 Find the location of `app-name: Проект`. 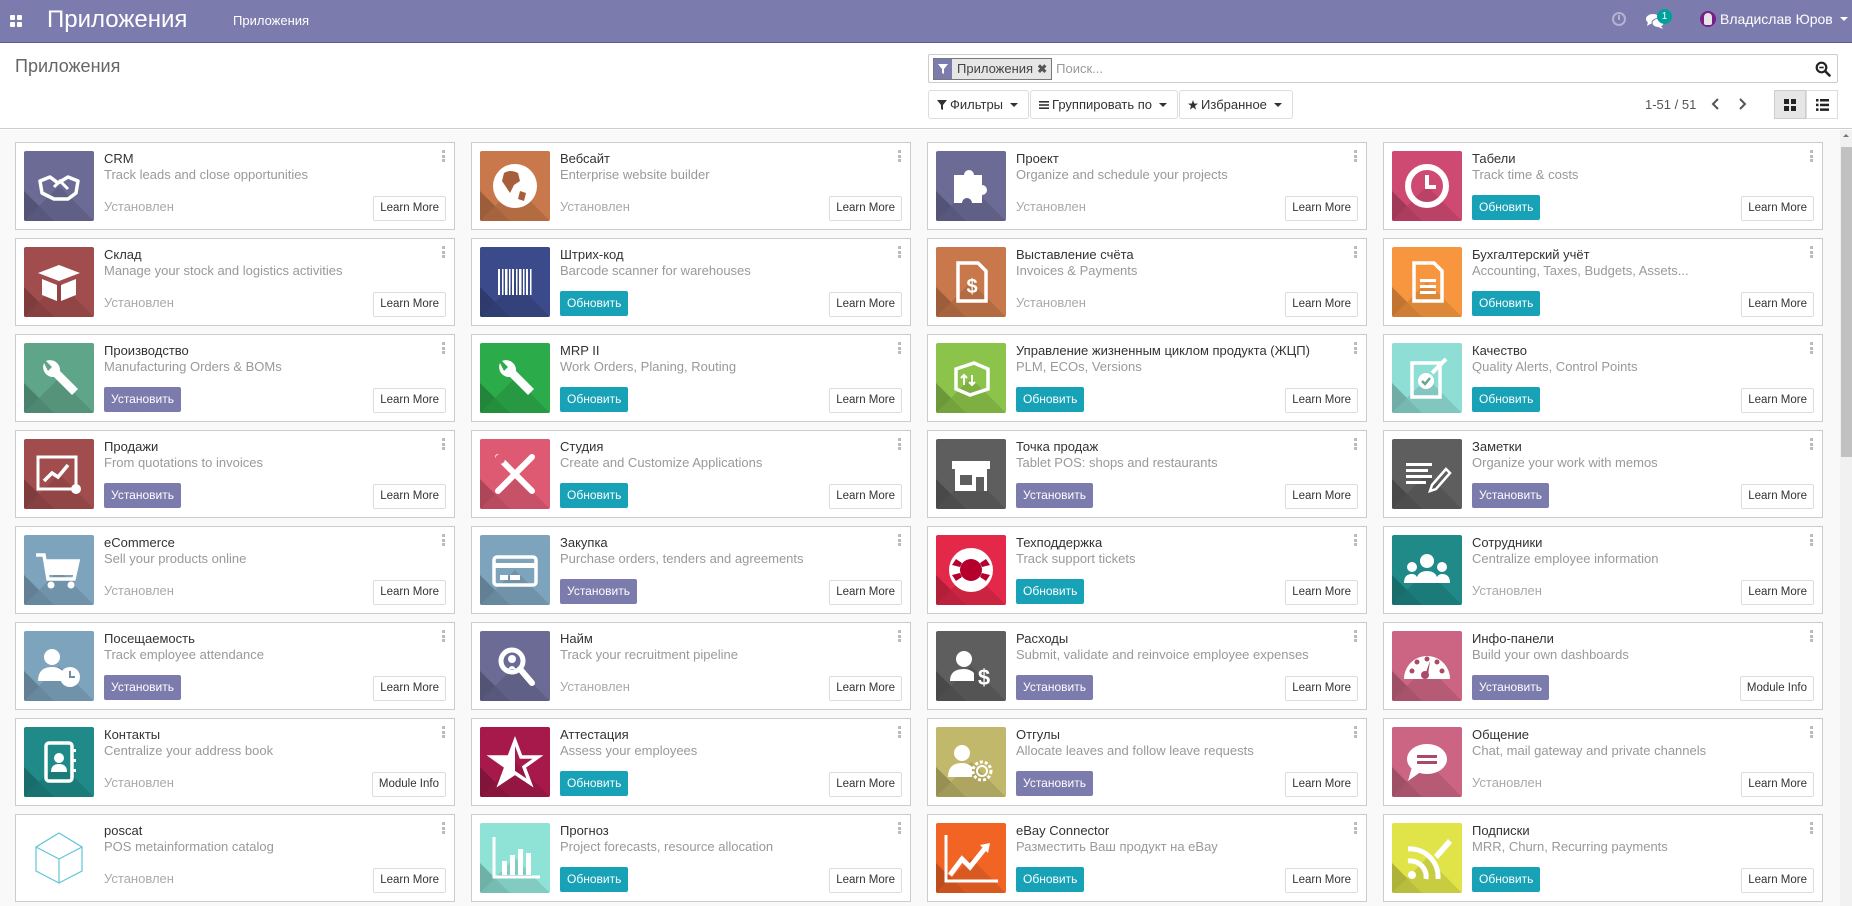

app-name: Проект is located at coordinates (1037, 158).